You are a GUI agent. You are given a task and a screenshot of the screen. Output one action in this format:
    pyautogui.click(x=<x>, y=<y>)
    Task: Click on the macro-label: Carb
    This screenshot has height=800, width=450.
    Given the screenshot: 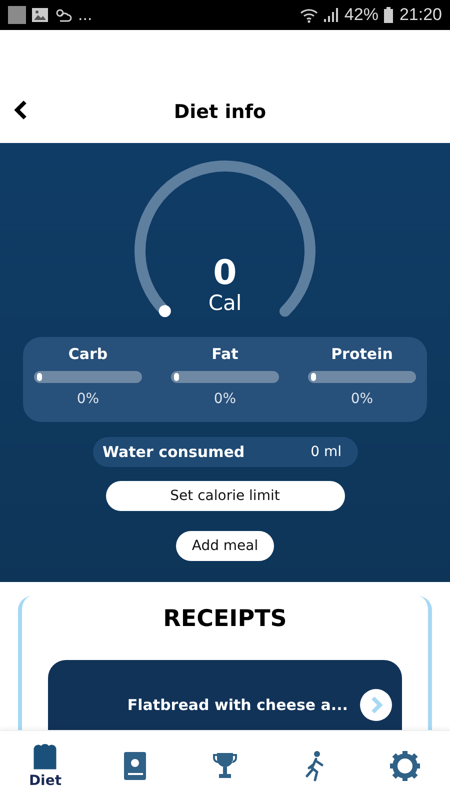 What is the action you would take?
    pyautogui.click(x=88, y=354)
    